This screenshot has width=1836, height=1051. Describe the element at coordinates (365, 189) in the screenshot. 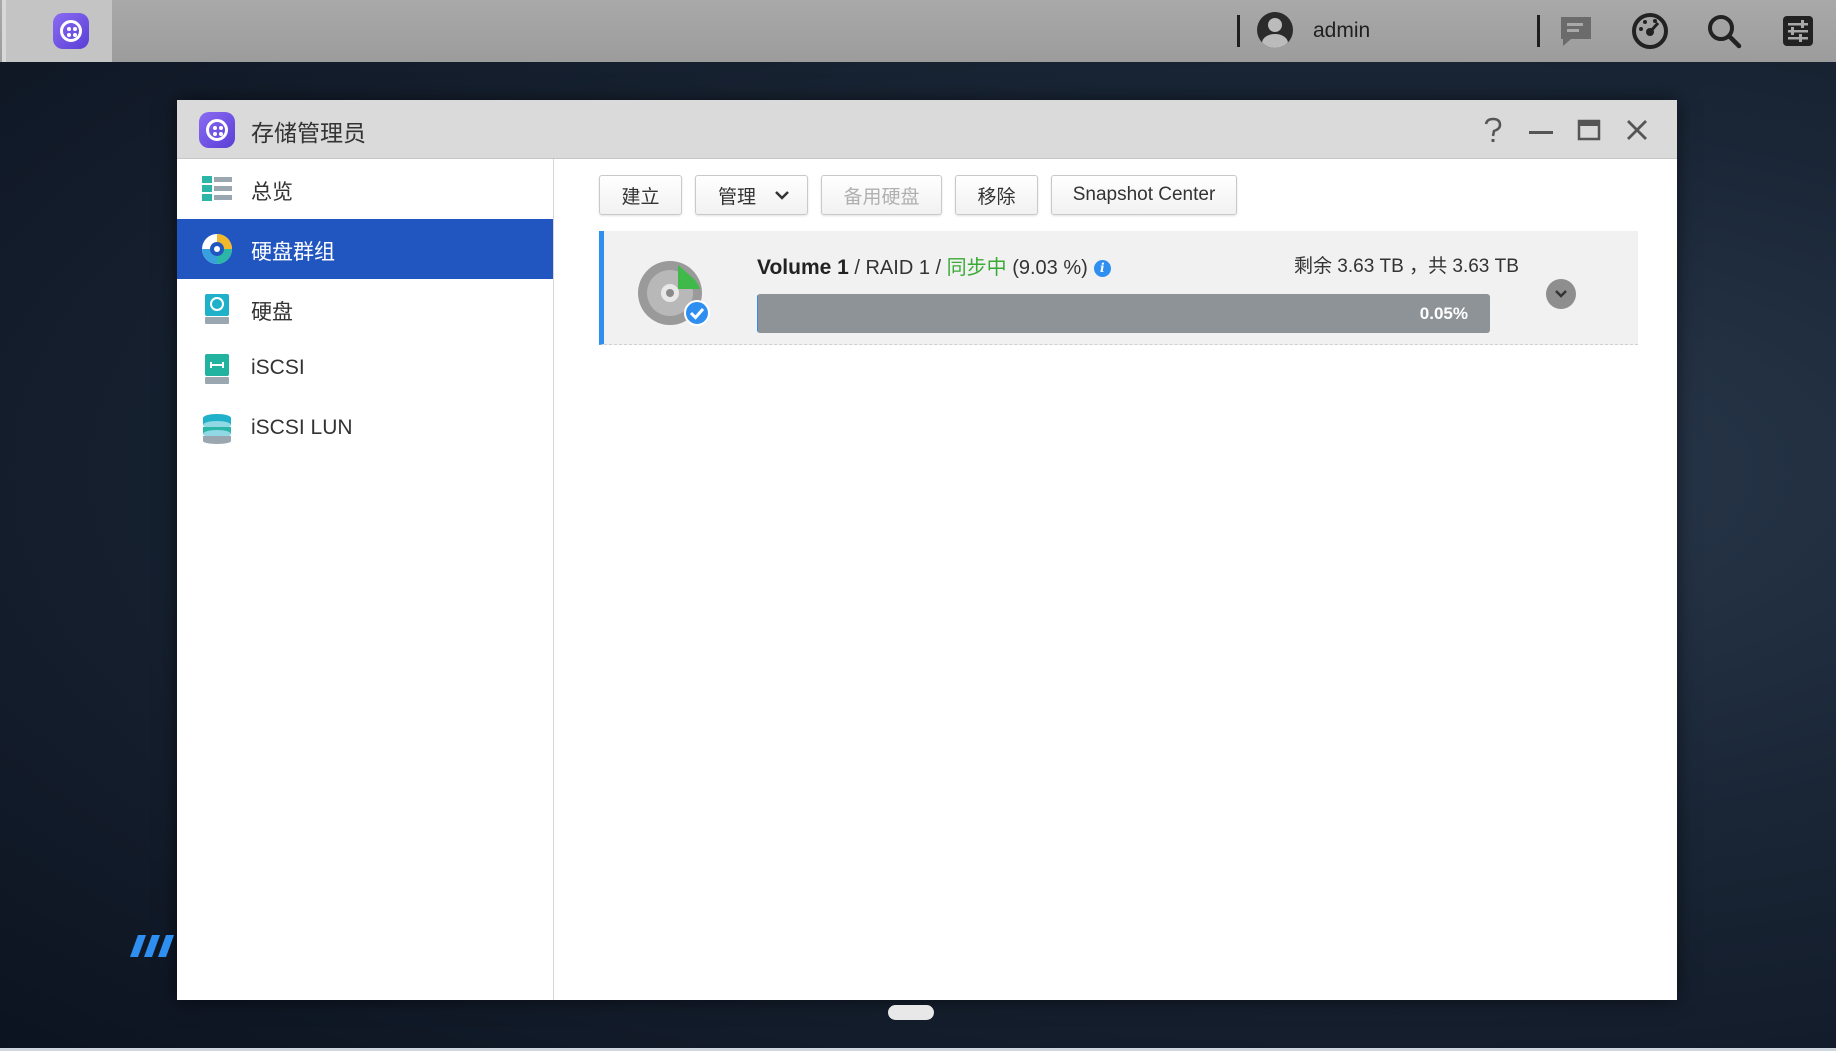

I see `sidebar-item-overview: 总览` at that location.